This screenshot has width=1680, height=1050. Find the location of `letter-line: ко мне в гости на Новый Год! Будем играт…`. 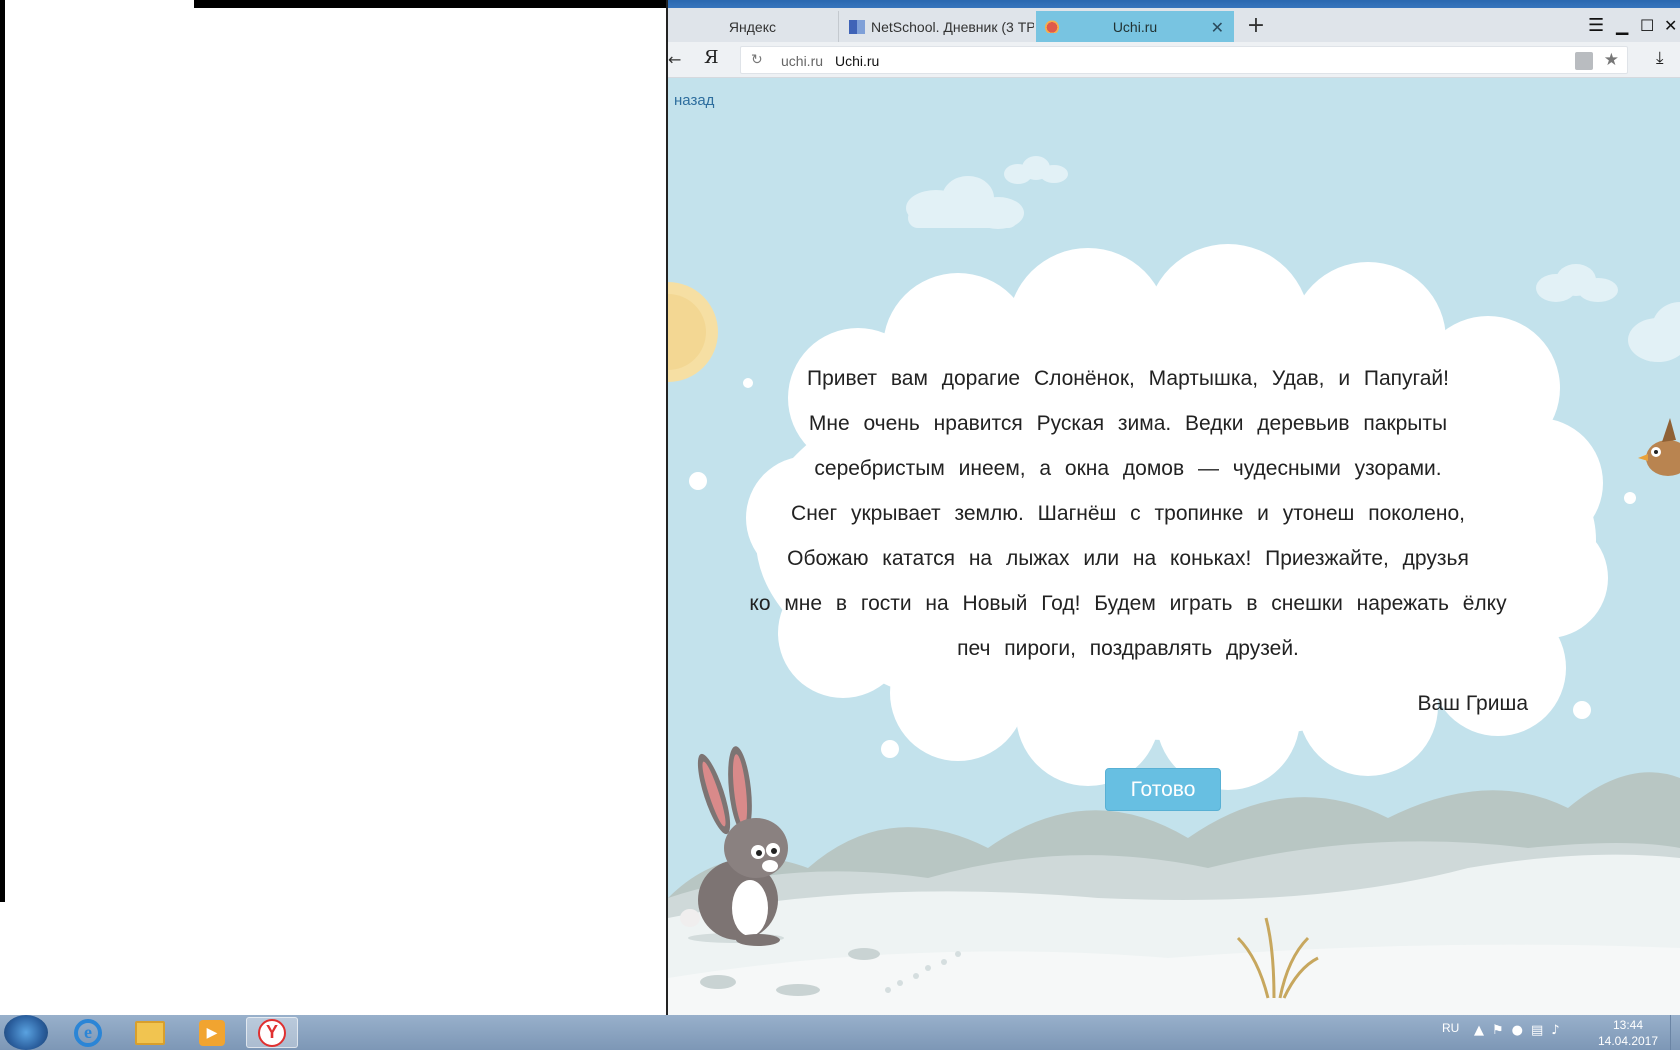

letter-line: ко мне в гости на Новый Год! Будем играт… is located at coordinates (1128, 603).